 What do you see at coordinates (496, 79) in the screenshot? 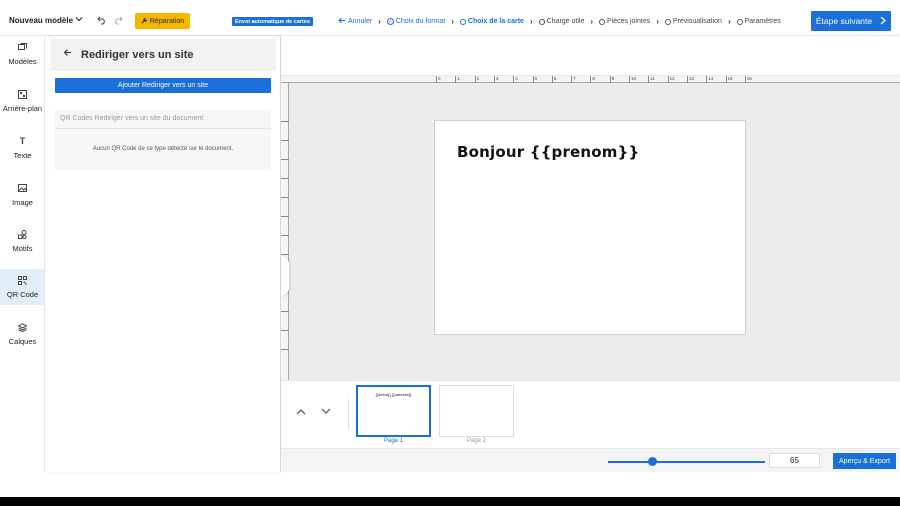
I see `ruler-tick-label: 3` at bounding box center [496, 79].